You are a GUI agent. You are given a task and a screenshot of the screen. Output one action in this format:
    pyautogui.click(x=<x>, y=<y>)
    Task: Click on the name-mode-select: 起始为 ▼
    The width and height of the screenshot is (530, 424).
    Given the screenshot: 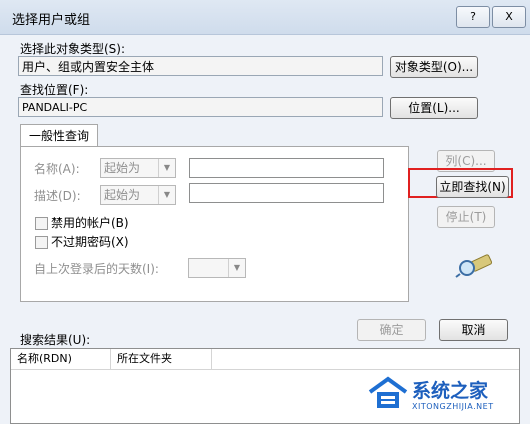 What is the action you would take?
    pyautogui.click(x=138, y=168)
    